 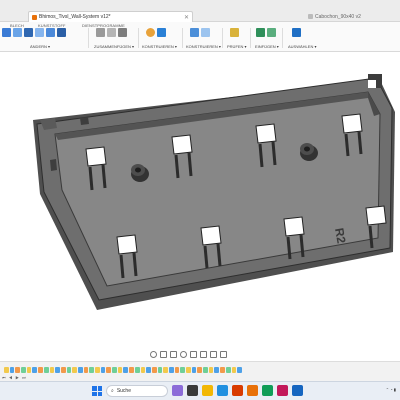 I want to click on joint-icon, so click(x=100, y=32).